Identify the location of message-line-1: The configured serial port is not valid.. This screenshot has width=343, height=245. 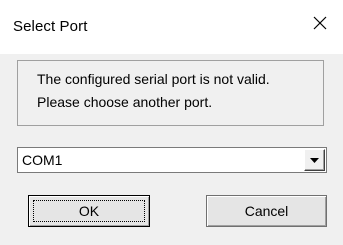
(153, 79).